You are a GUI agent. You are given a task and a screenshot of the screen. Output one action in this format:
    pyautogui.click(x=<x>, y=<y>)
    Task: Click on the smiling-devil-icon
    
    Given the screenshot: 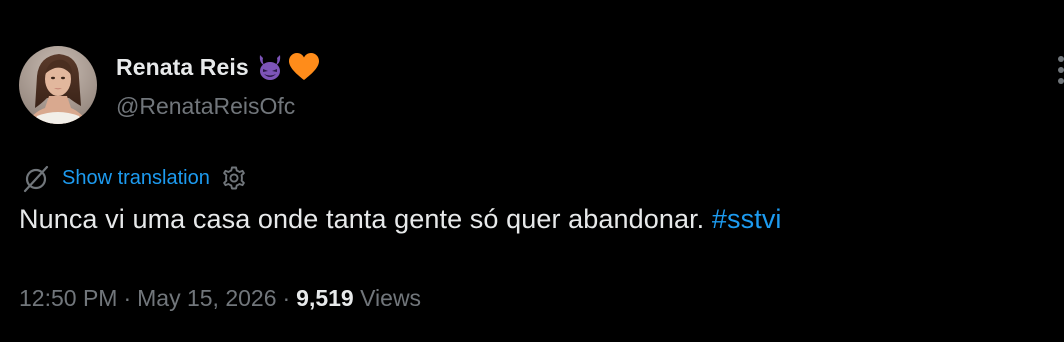 What is the action you would take?
    pyautogui.click(x=270, y=67)
    